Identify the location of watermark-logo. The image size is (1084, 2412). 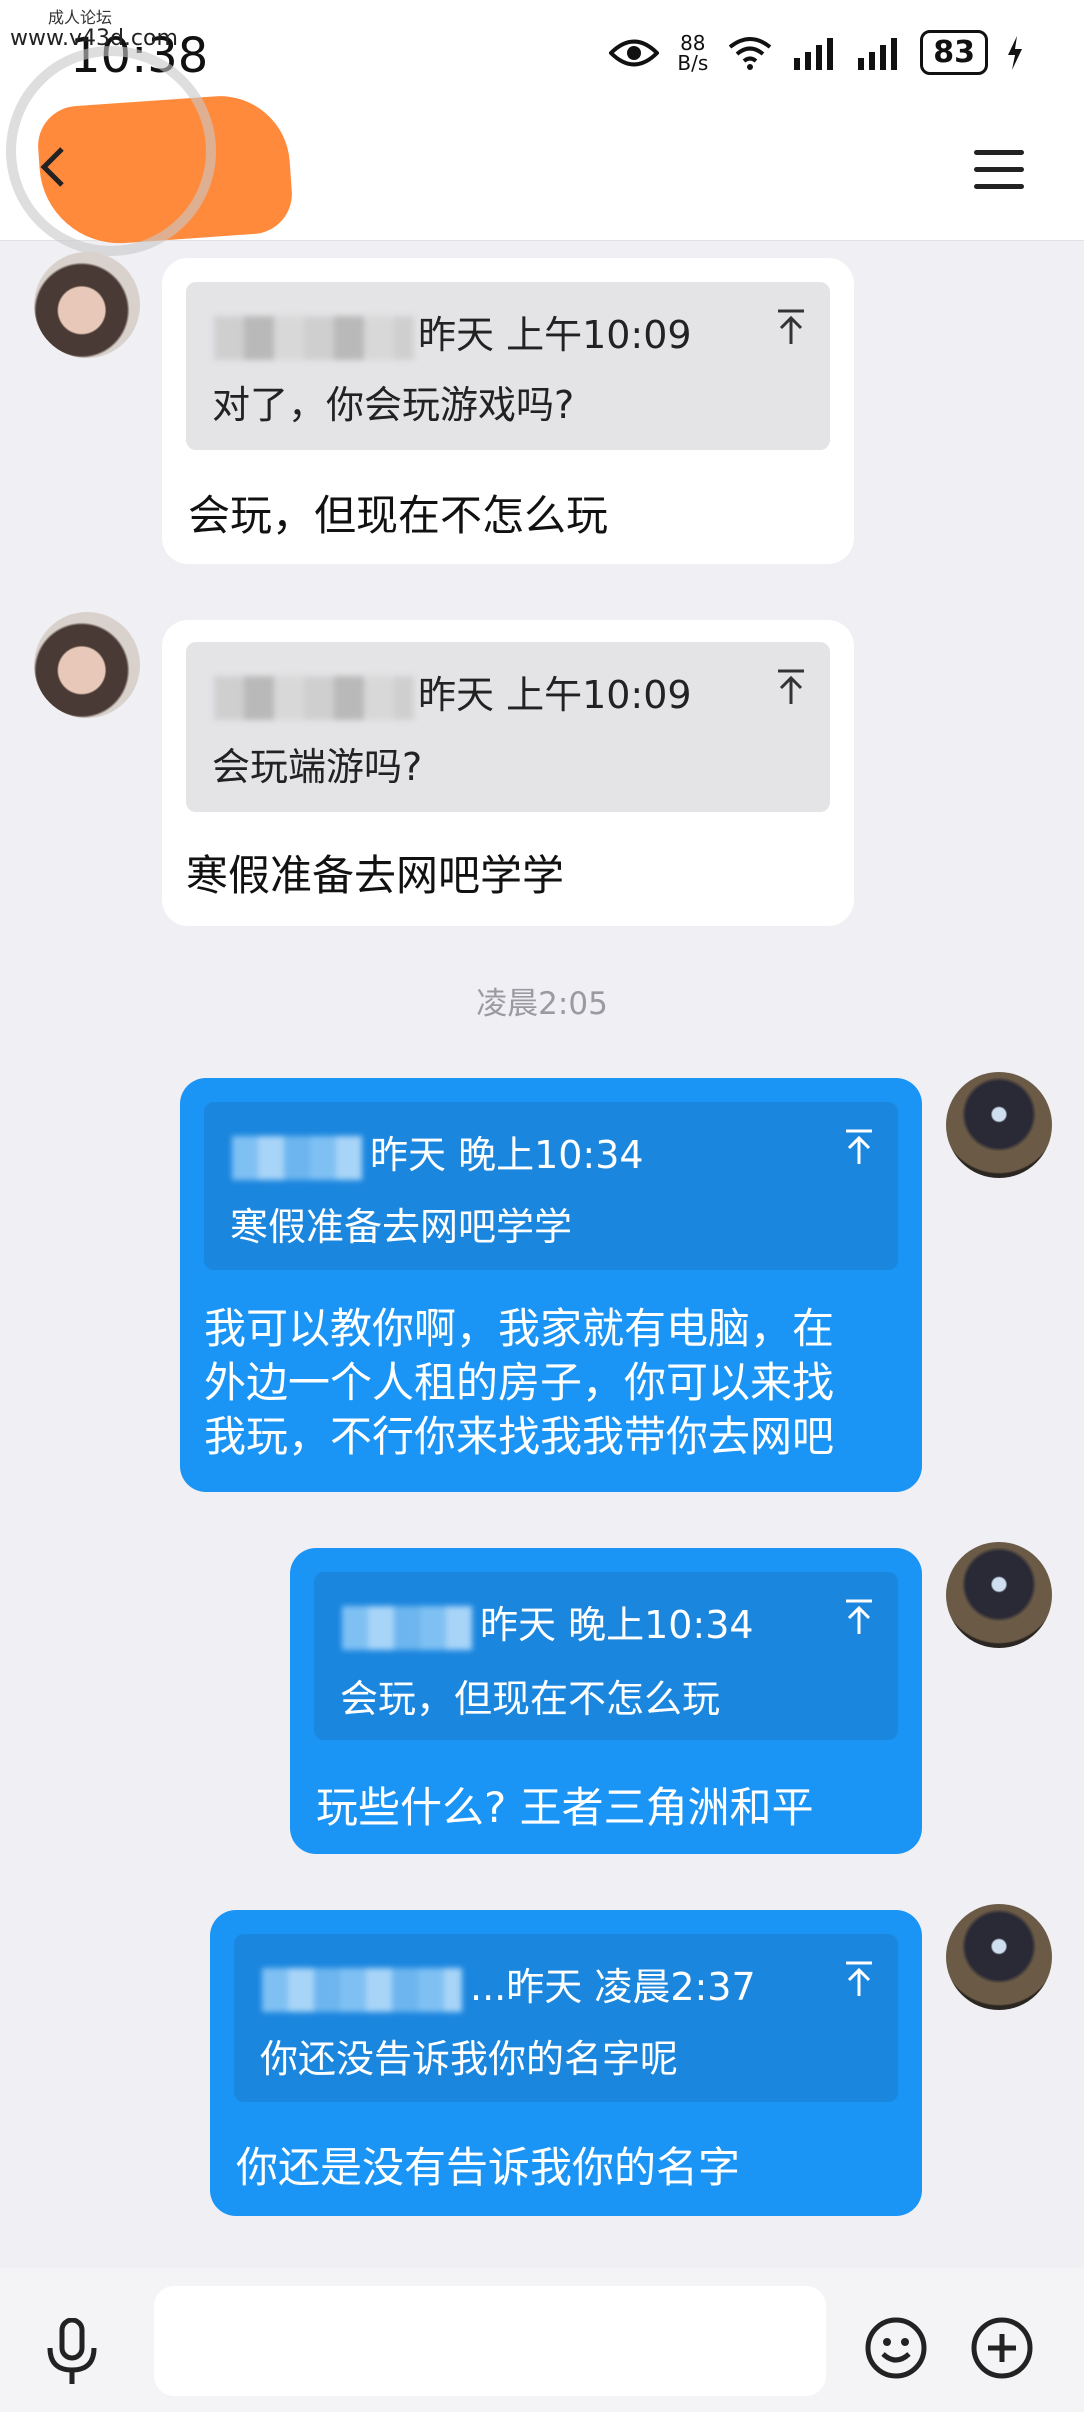
(111, 151).